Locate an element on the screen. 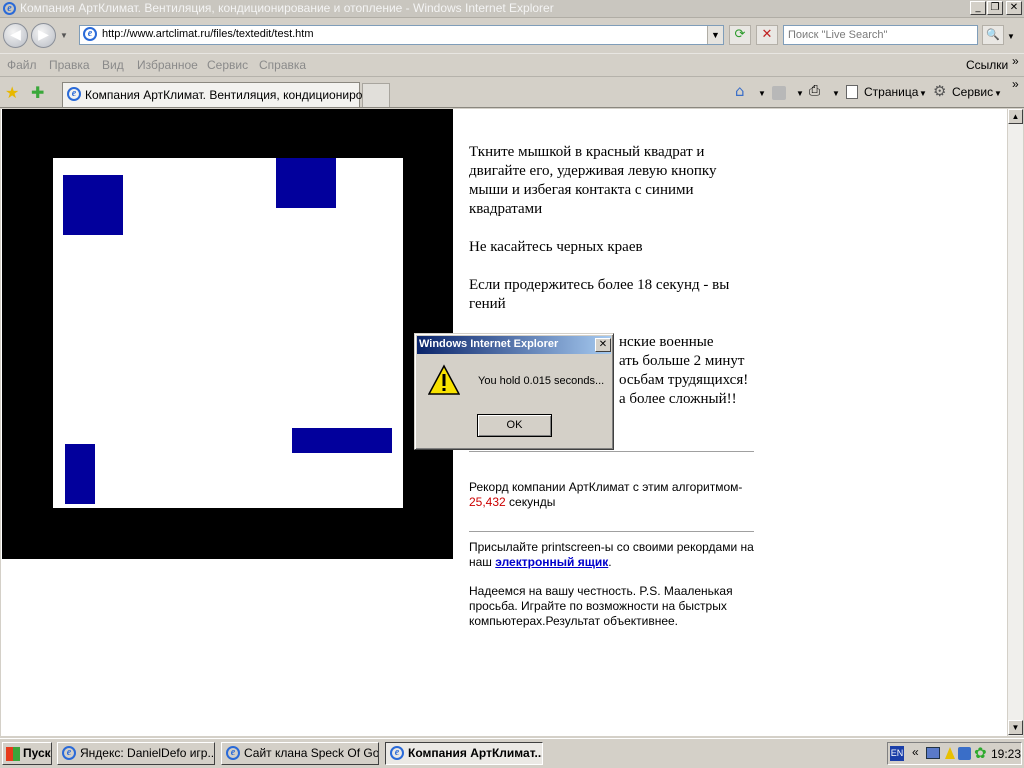 The width and height of the screenshot is (1024, 768). record-unit: секунды is located at coordinates (530, 502).